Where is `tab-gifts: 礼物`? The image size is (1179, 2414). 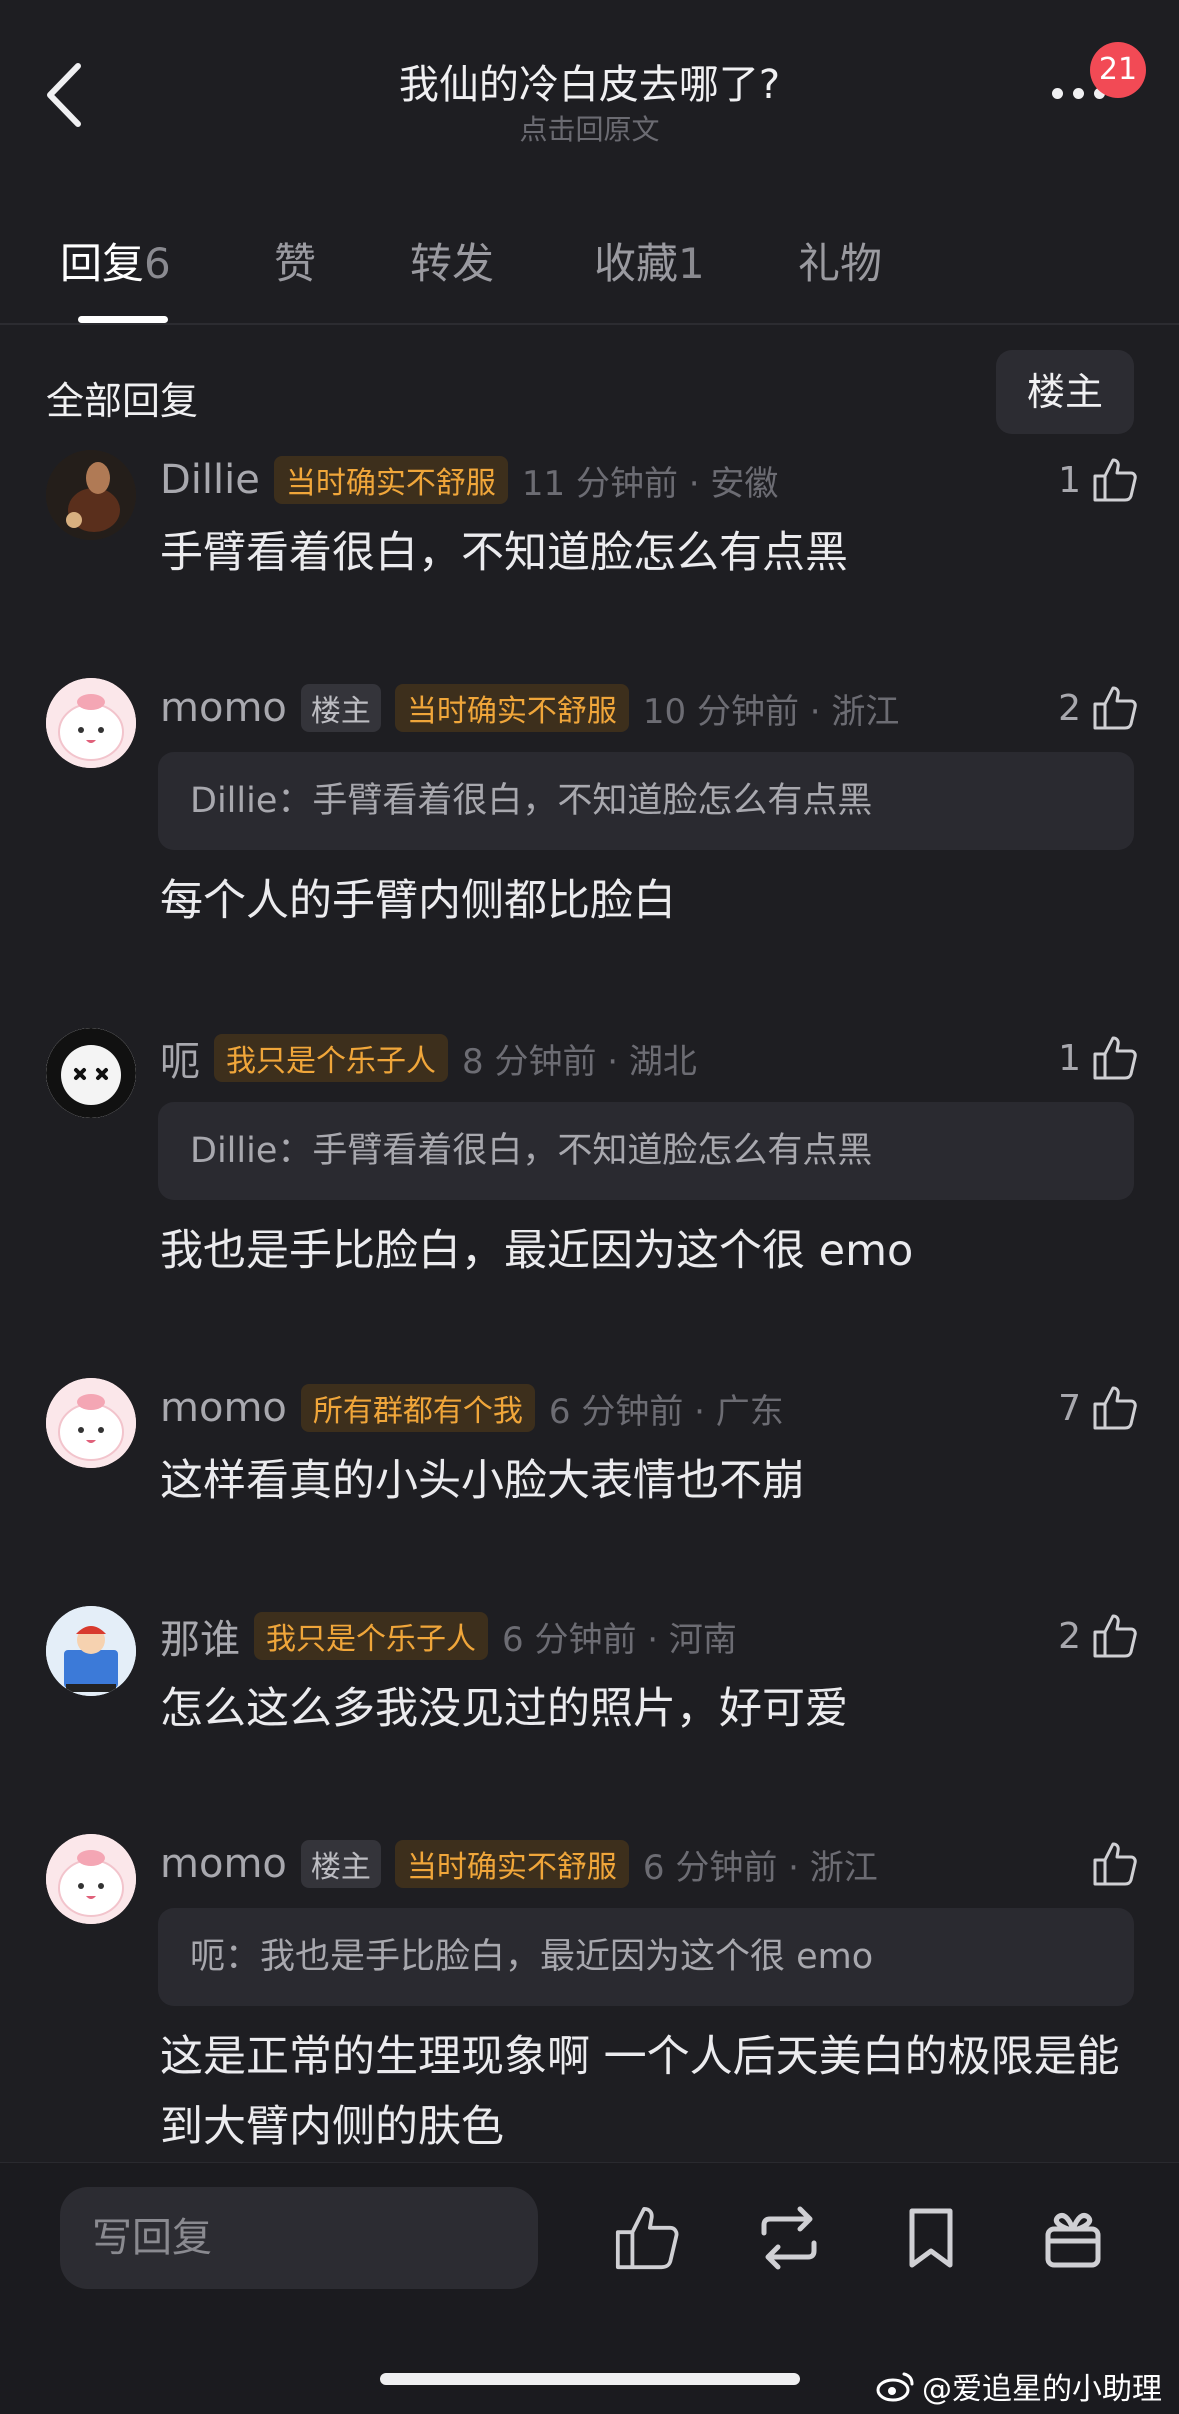
tab-gifts: 礼物 is located at coordinates (840, 260).